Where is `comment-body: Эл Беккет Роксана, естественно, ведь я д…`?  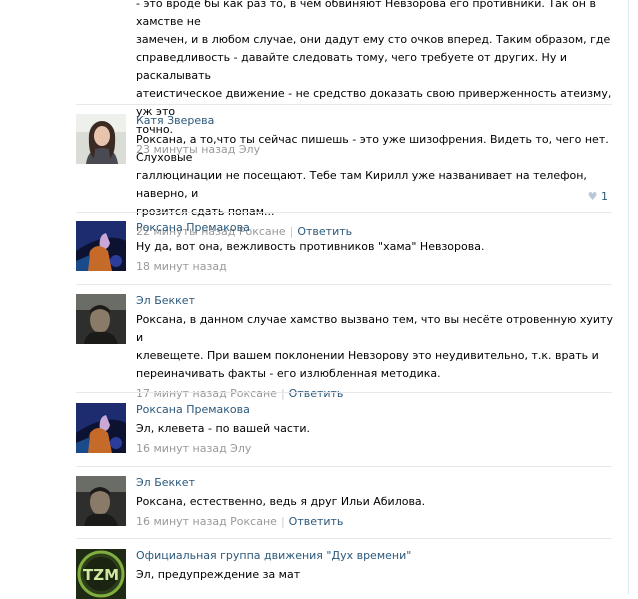 comment-body: Эл Беккет Роксана, естественно, ведь я д… is located at coordinates (376, 502).